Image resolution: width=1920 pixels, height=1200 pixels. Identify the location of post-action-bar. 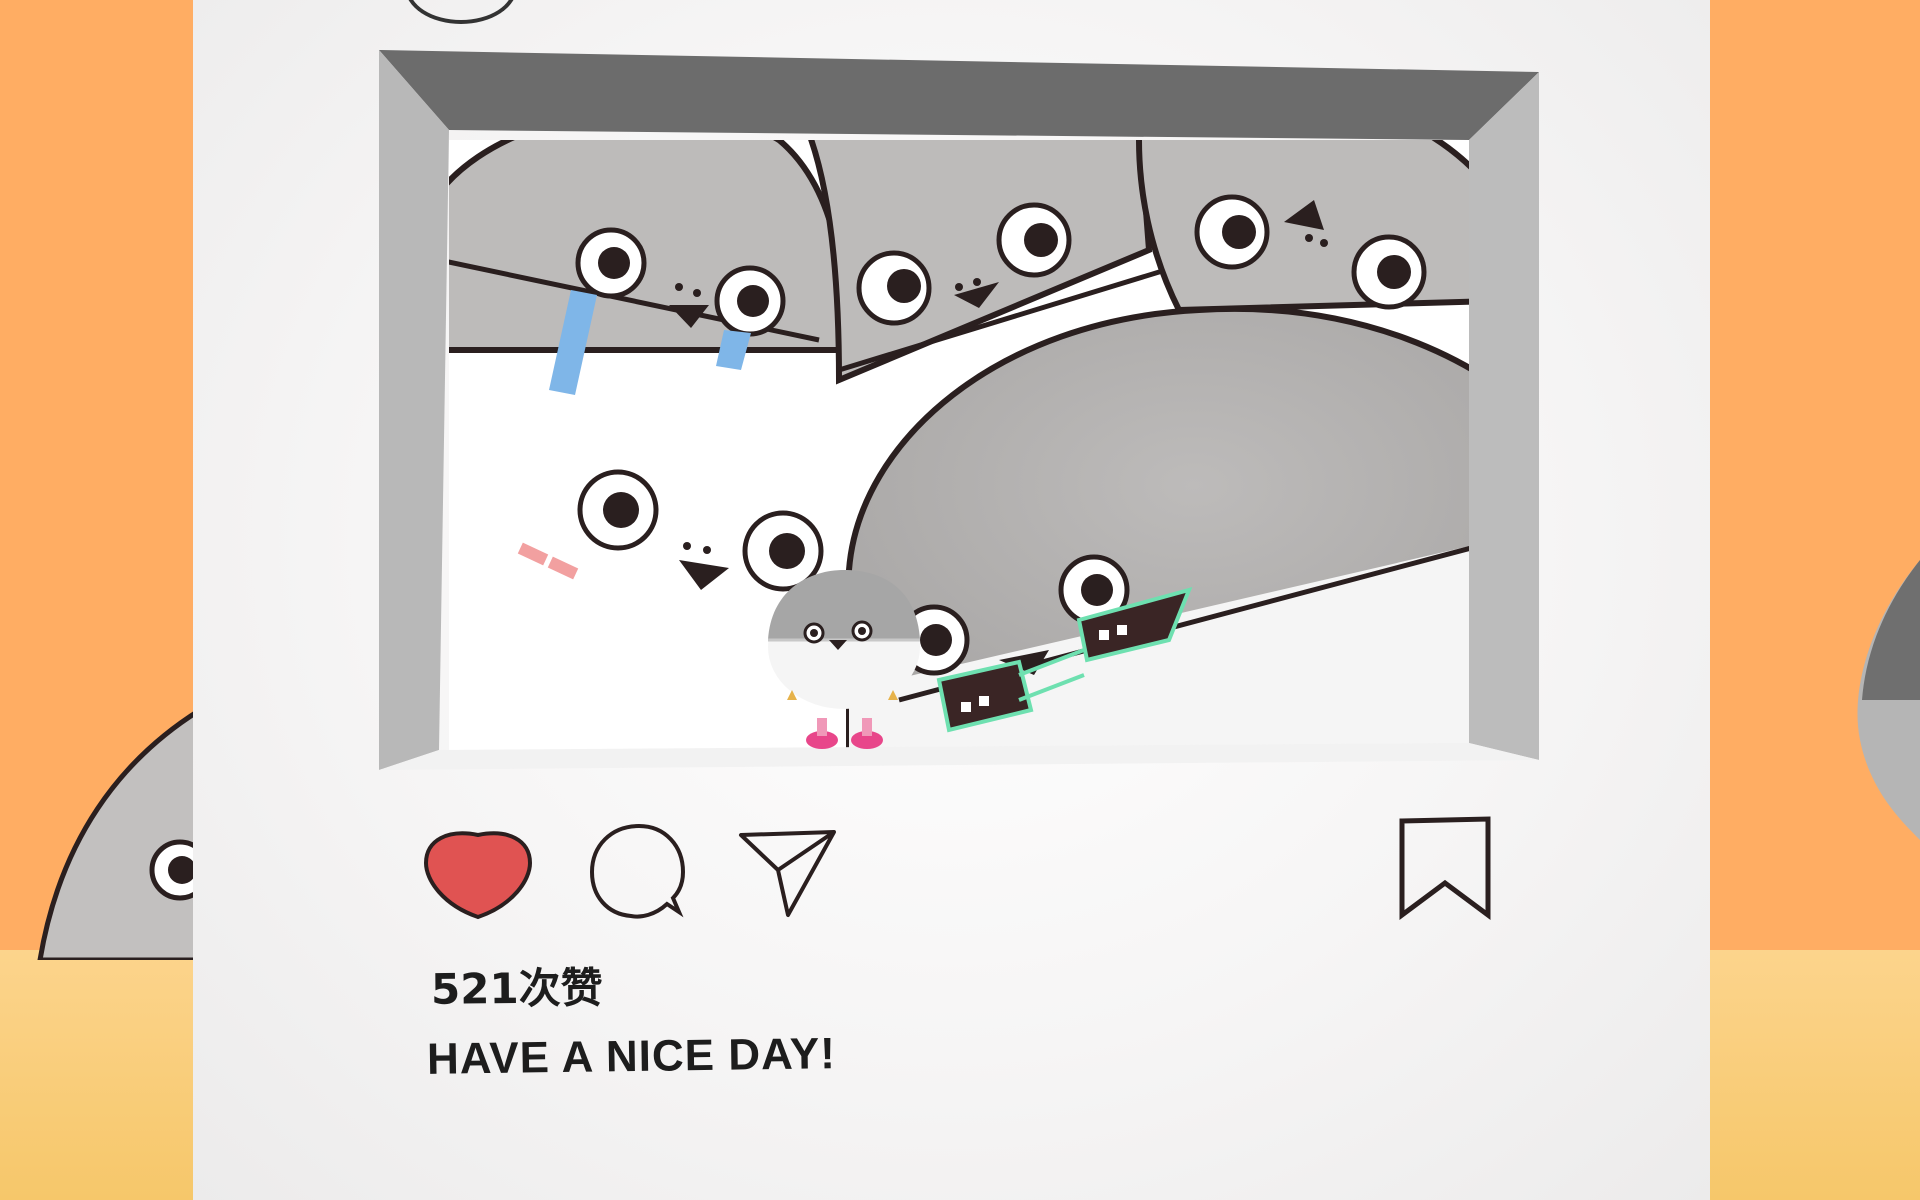
(951, 865).